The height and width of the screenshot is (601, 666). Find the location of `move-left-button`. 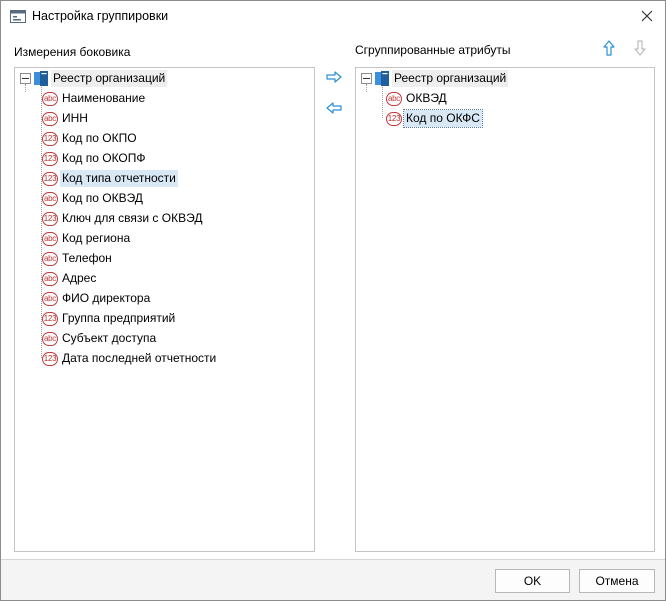

move-left-button is located at coordinates (334, 108).